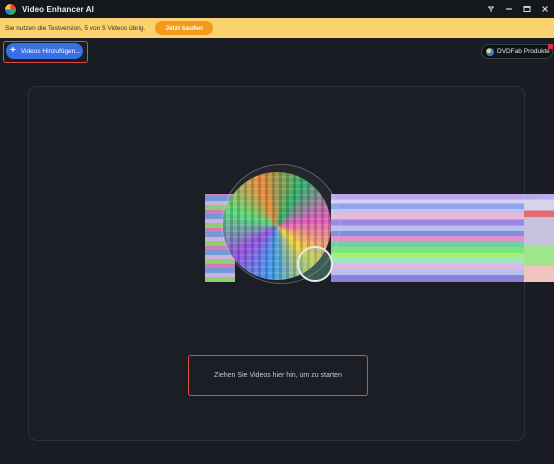 This screenshot has width=554, height=464. What do you see at coordinates (491, 9) in the screenshot?
I see `pin-icon` at bounding box center [491, 9].